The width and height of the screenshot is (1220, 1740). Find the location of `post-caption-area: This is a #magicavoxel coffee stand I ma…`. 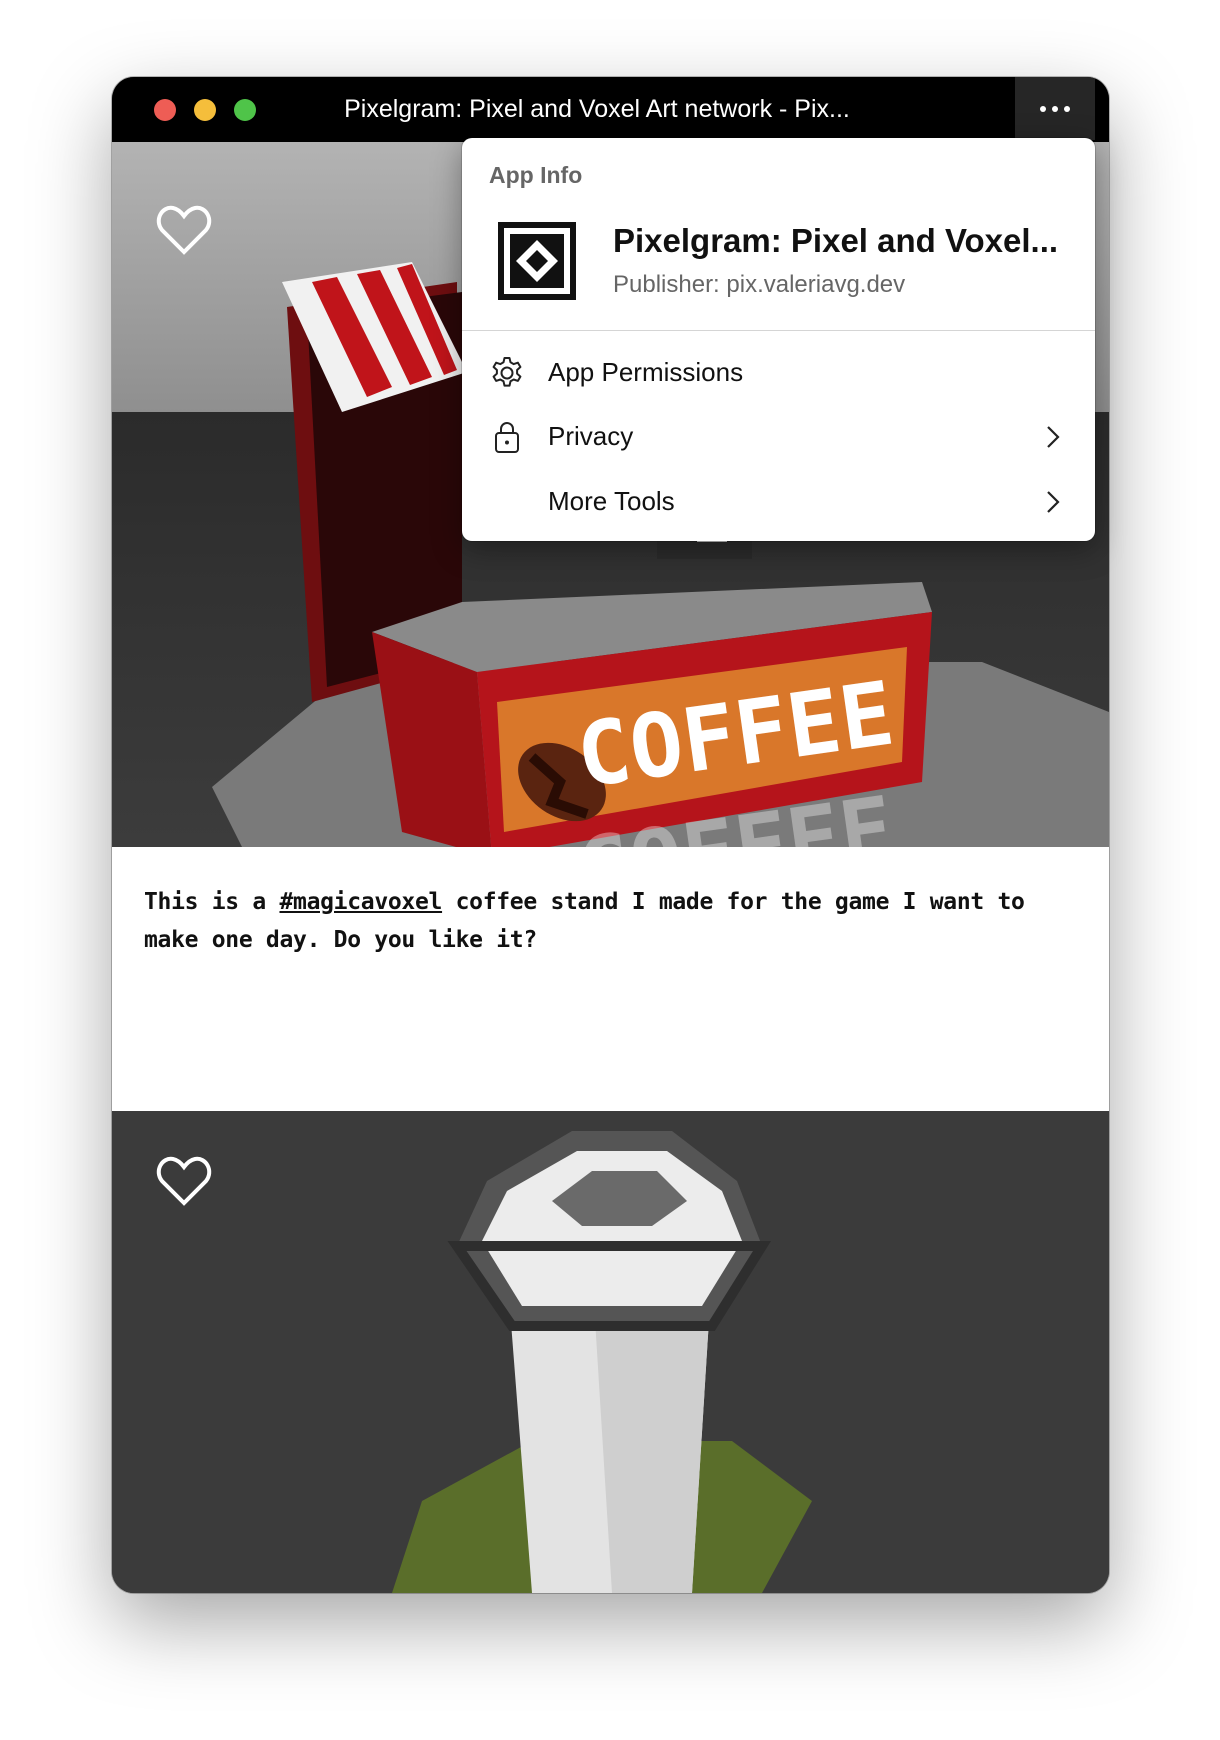

post-caption-area: This is a #magicavoxel coffee stand I ma… is located at coordinates (610, 979).